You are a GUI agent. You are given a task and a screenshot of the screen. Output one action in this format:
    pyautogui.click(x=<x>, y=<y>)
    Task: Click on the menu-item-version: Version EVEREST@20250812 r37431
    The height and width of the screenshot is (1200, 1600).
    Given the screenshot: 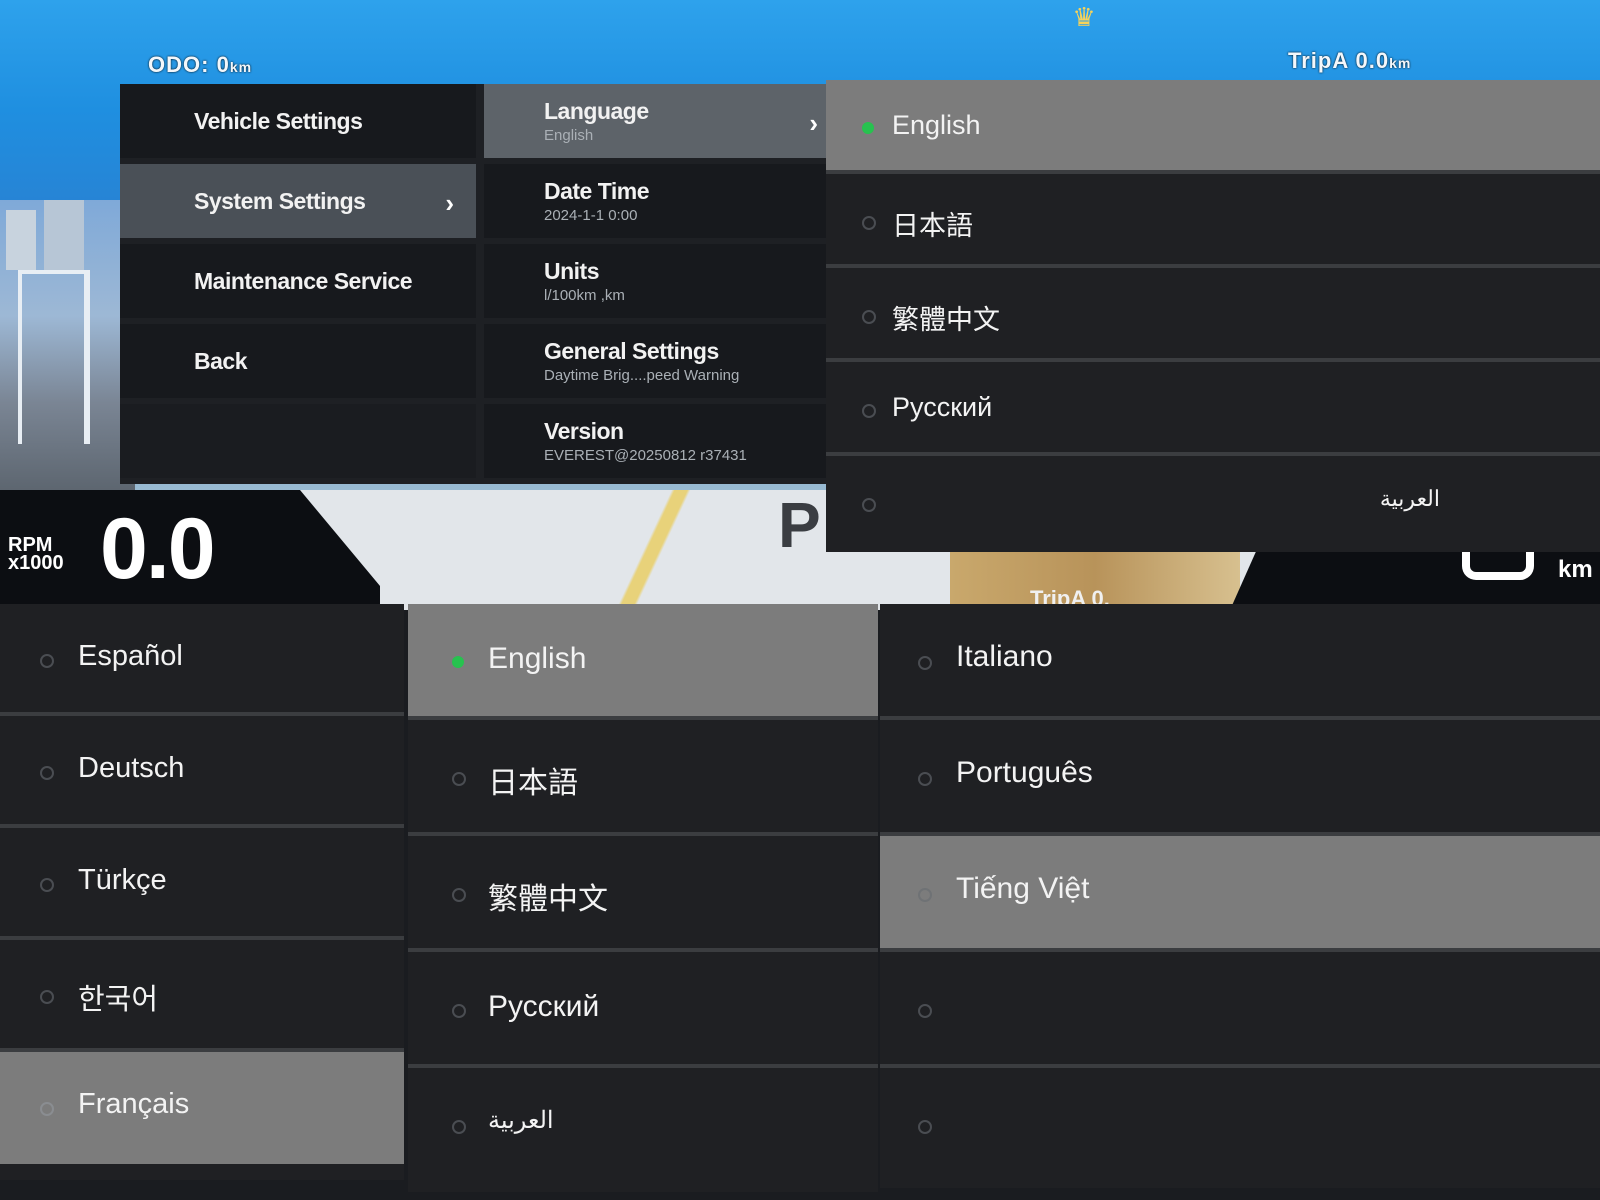 What is the action you would take?
    pyautogui.click(x=662, y=441)
    